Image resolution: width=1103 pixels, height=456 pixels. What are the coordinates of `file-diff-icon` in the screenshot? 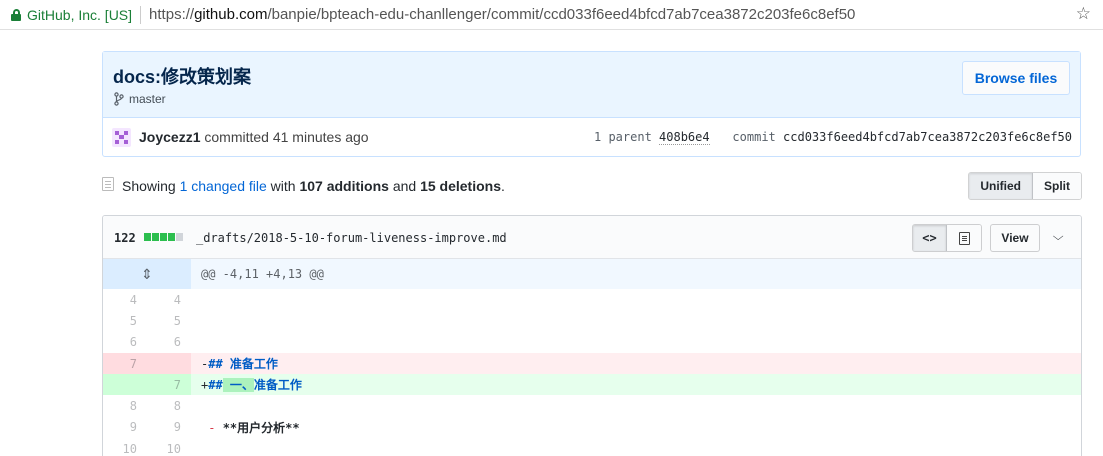 It's located at (108, 184).